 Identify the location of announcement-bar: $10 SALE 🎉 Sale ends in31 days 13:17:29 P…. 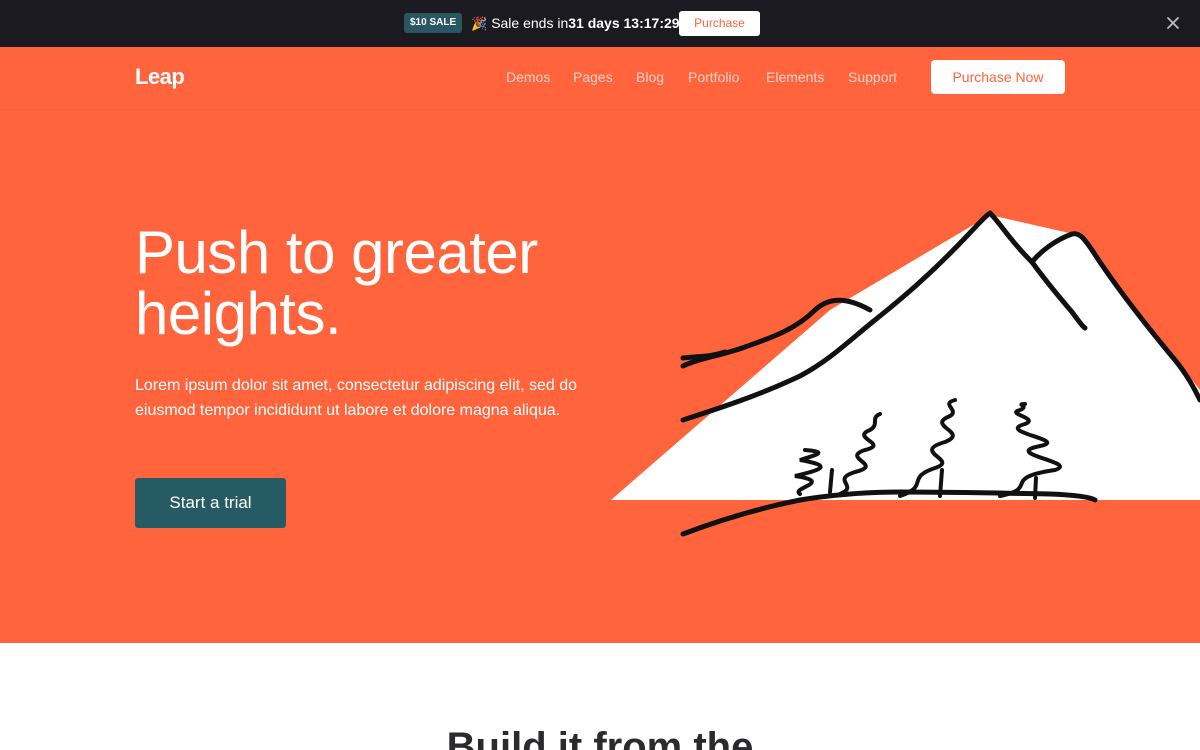
(600, 23).